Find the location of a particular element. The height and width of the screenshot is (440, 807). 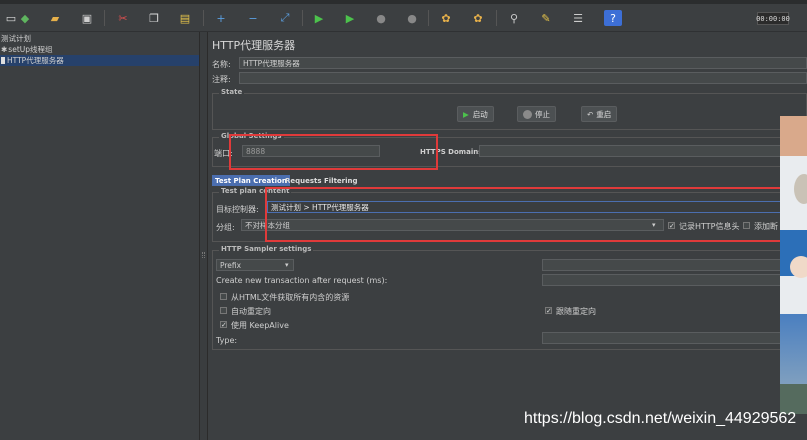

clear-icon: ✿ is located at coordinates (446, 18).